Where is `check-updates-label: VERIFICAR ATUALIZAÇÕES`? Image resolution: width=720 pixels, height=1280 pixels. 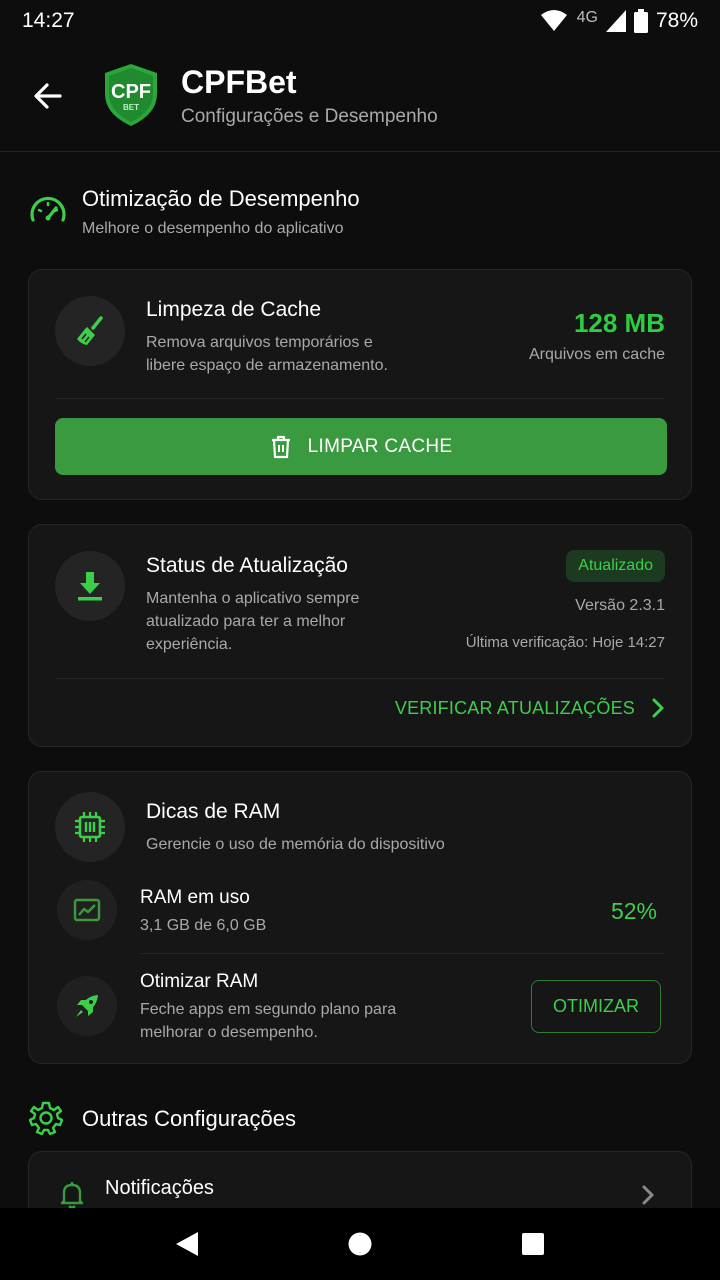 check-updates-label: VERIFICAR ATUALIZAÇÕES is located at coordinates (514, 707).